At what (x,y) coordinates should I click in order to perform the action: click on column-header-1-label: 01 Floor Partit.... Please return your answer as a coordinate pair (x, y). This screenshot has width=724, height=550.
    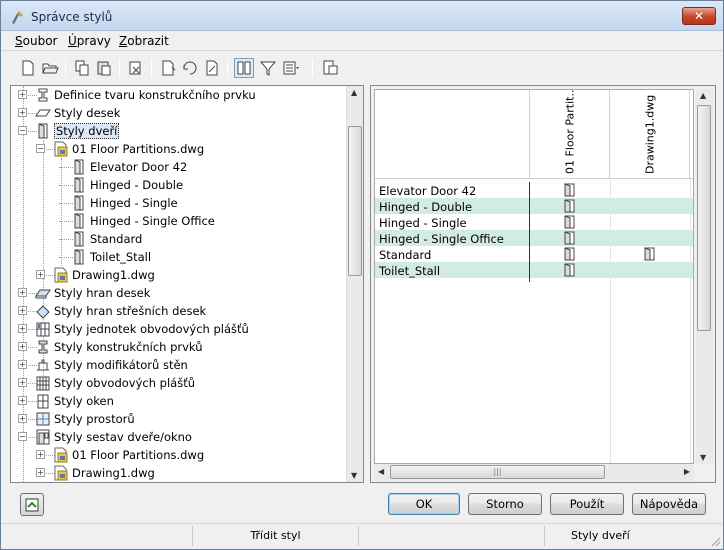
    Looking at the image, I should click on (569, 131).